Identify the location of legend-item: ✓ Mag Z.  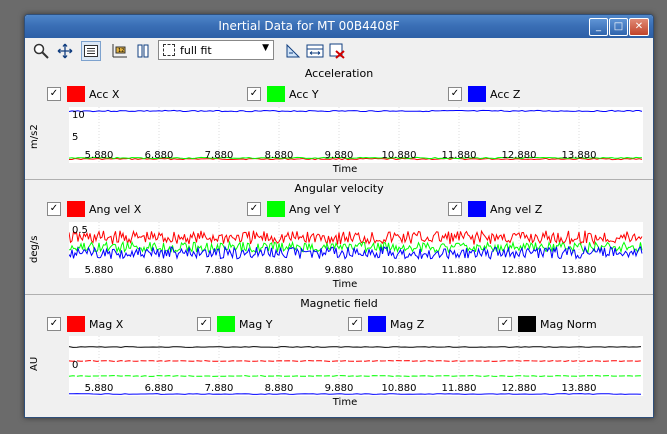
(386, 324).